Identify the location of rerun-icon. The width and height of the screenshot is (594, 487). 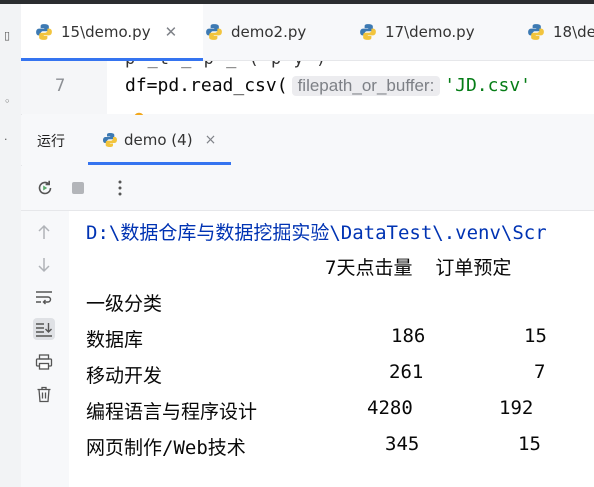
(45, 187).